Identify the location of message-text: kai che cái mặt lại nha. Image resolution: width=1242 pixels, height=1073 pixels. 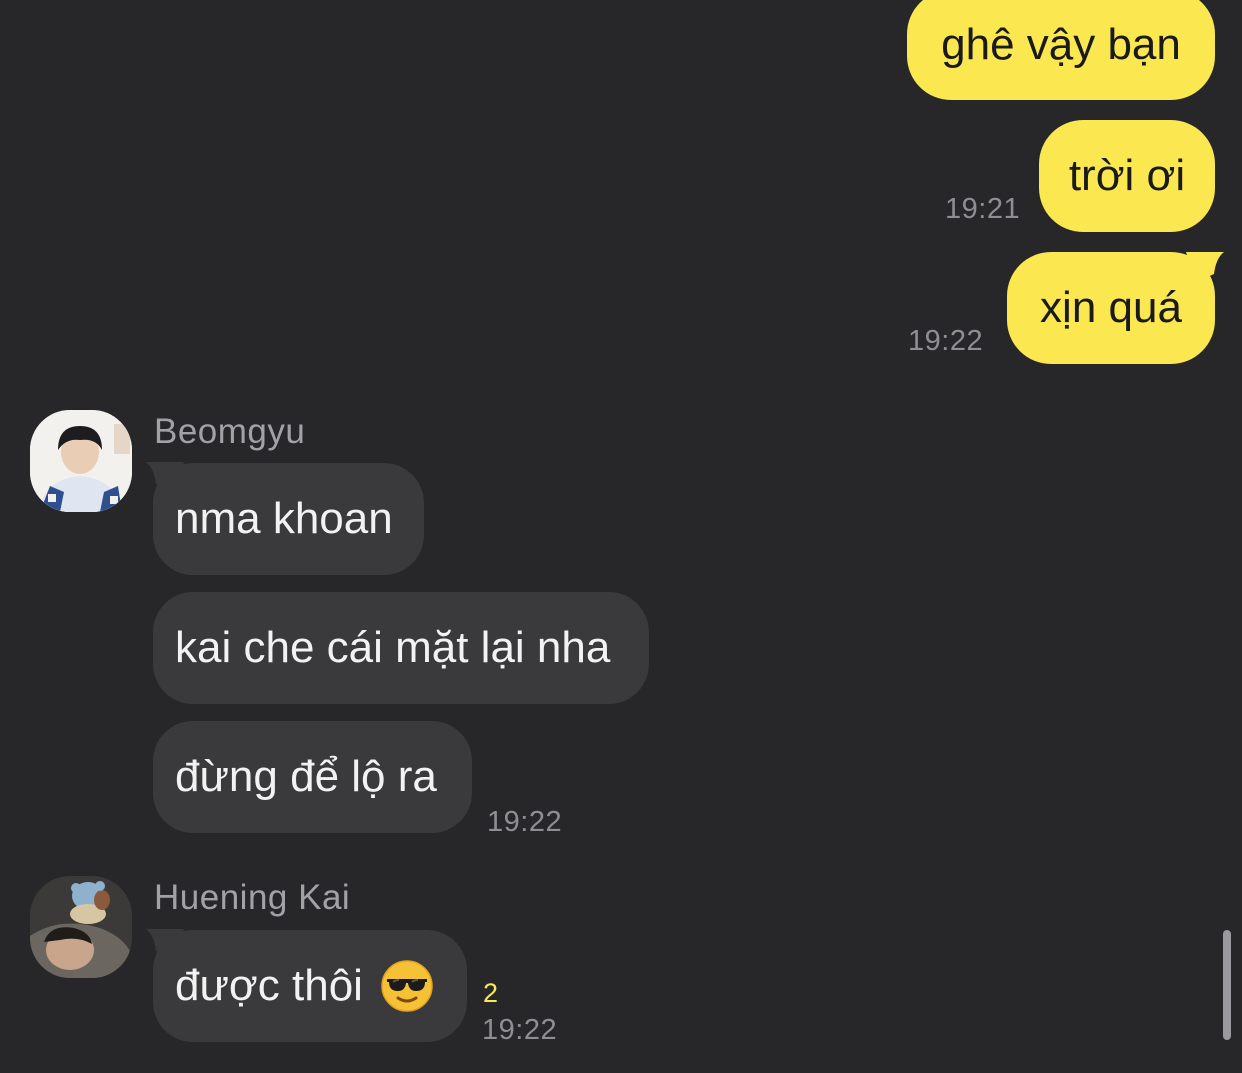
(393, 647).